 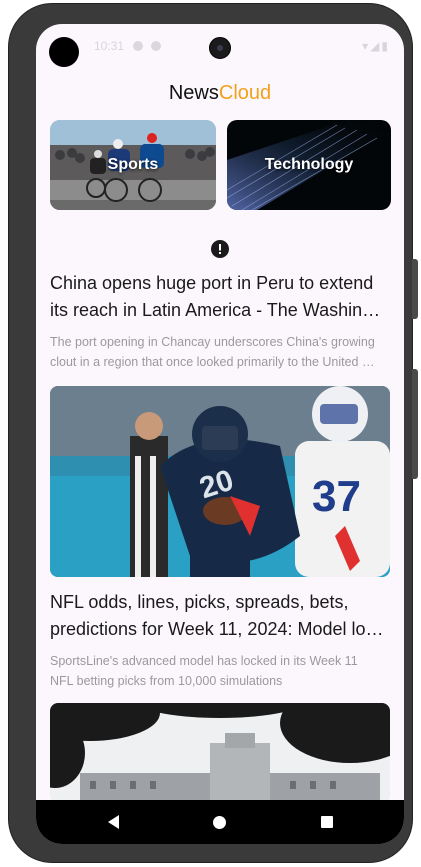 I want to click on category-card-sports: Sports, so click(x=133, y=165).